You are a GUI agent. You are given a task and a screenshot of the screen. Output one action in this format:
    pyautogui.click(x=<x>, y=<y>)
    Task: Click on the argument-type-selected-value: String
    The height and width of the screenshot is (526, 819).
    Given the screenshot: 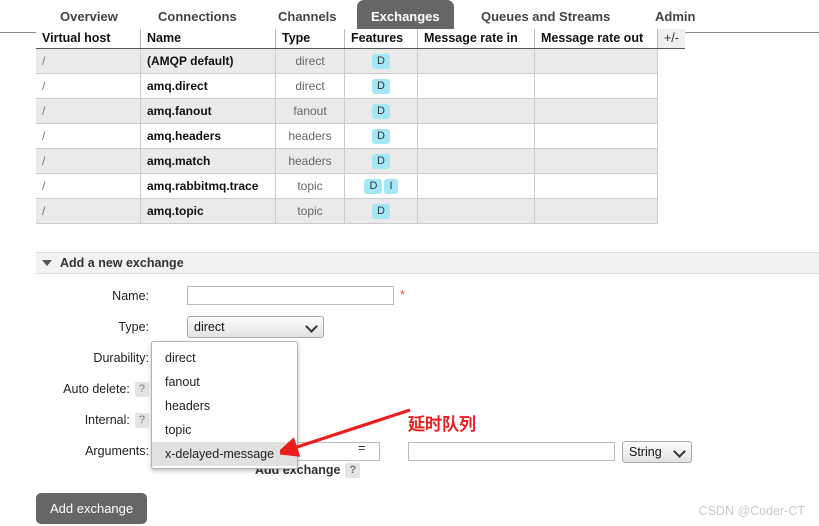 What is the action you would take?
    pyautogui.click(x=645, y=452)
    